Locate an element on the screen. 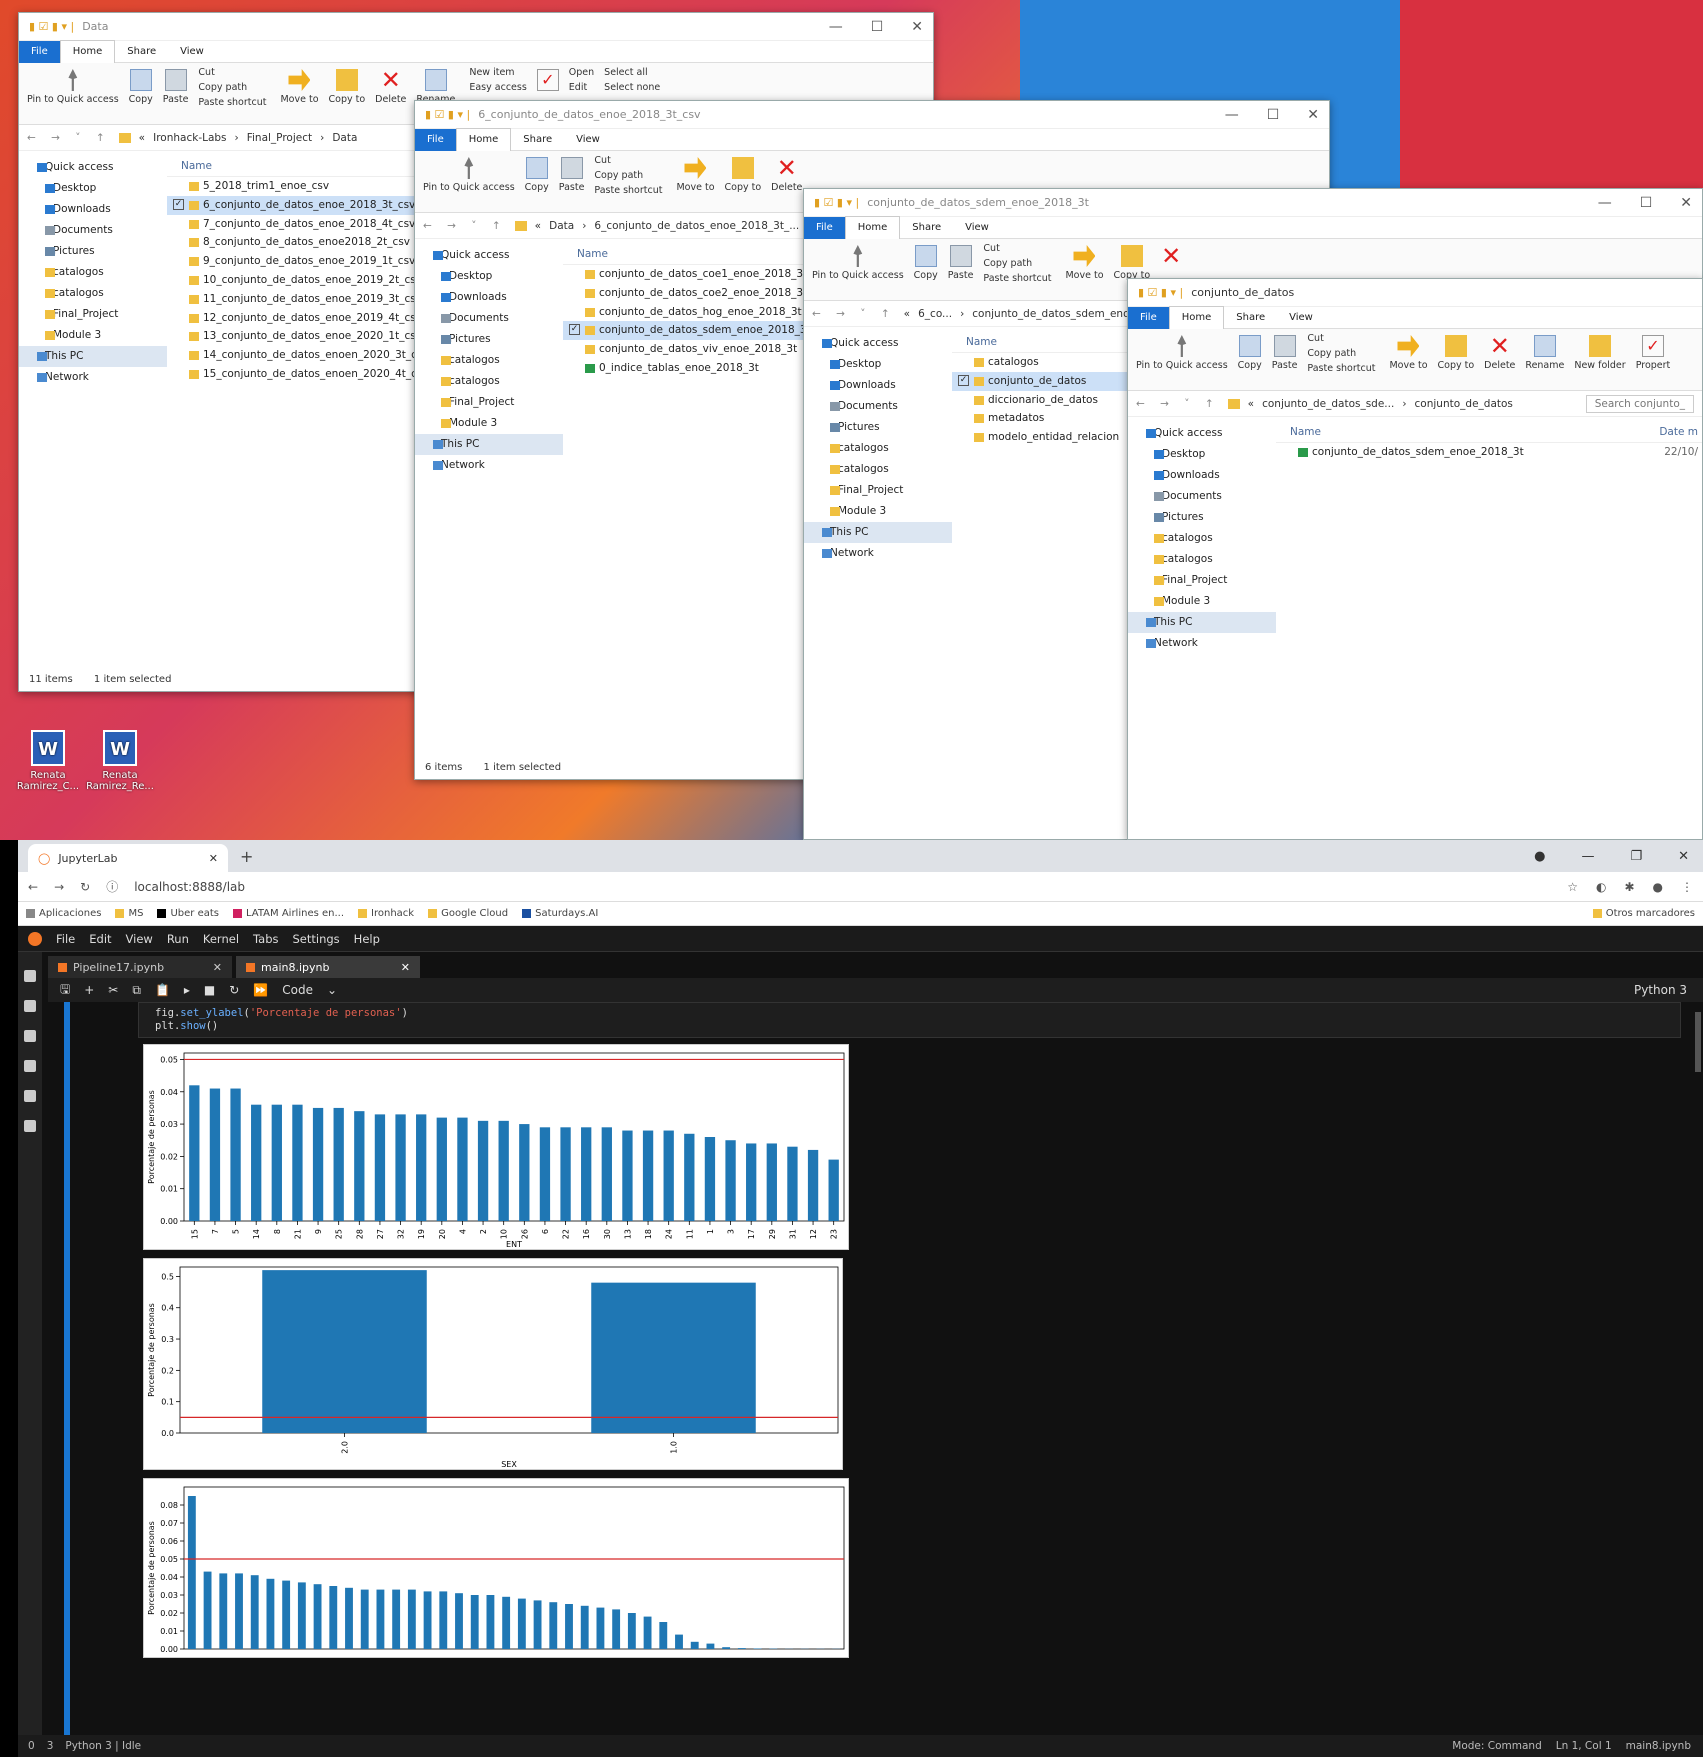  nav-item: Documents is located at coordinates (93, 230).